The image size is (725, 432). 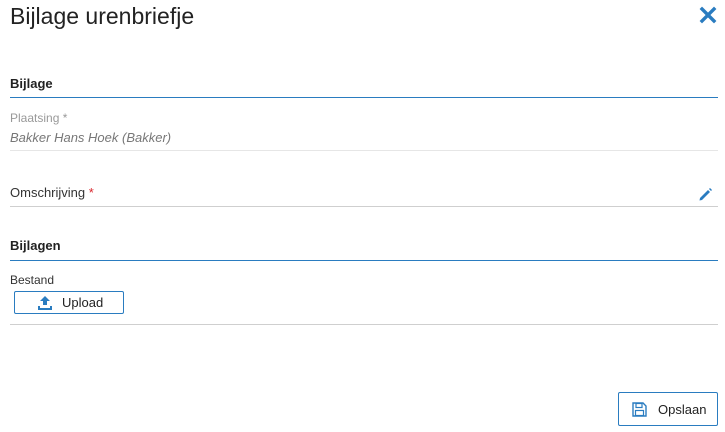 I want to click on save-button-label: Opslaan, so click(x=682, y=409).